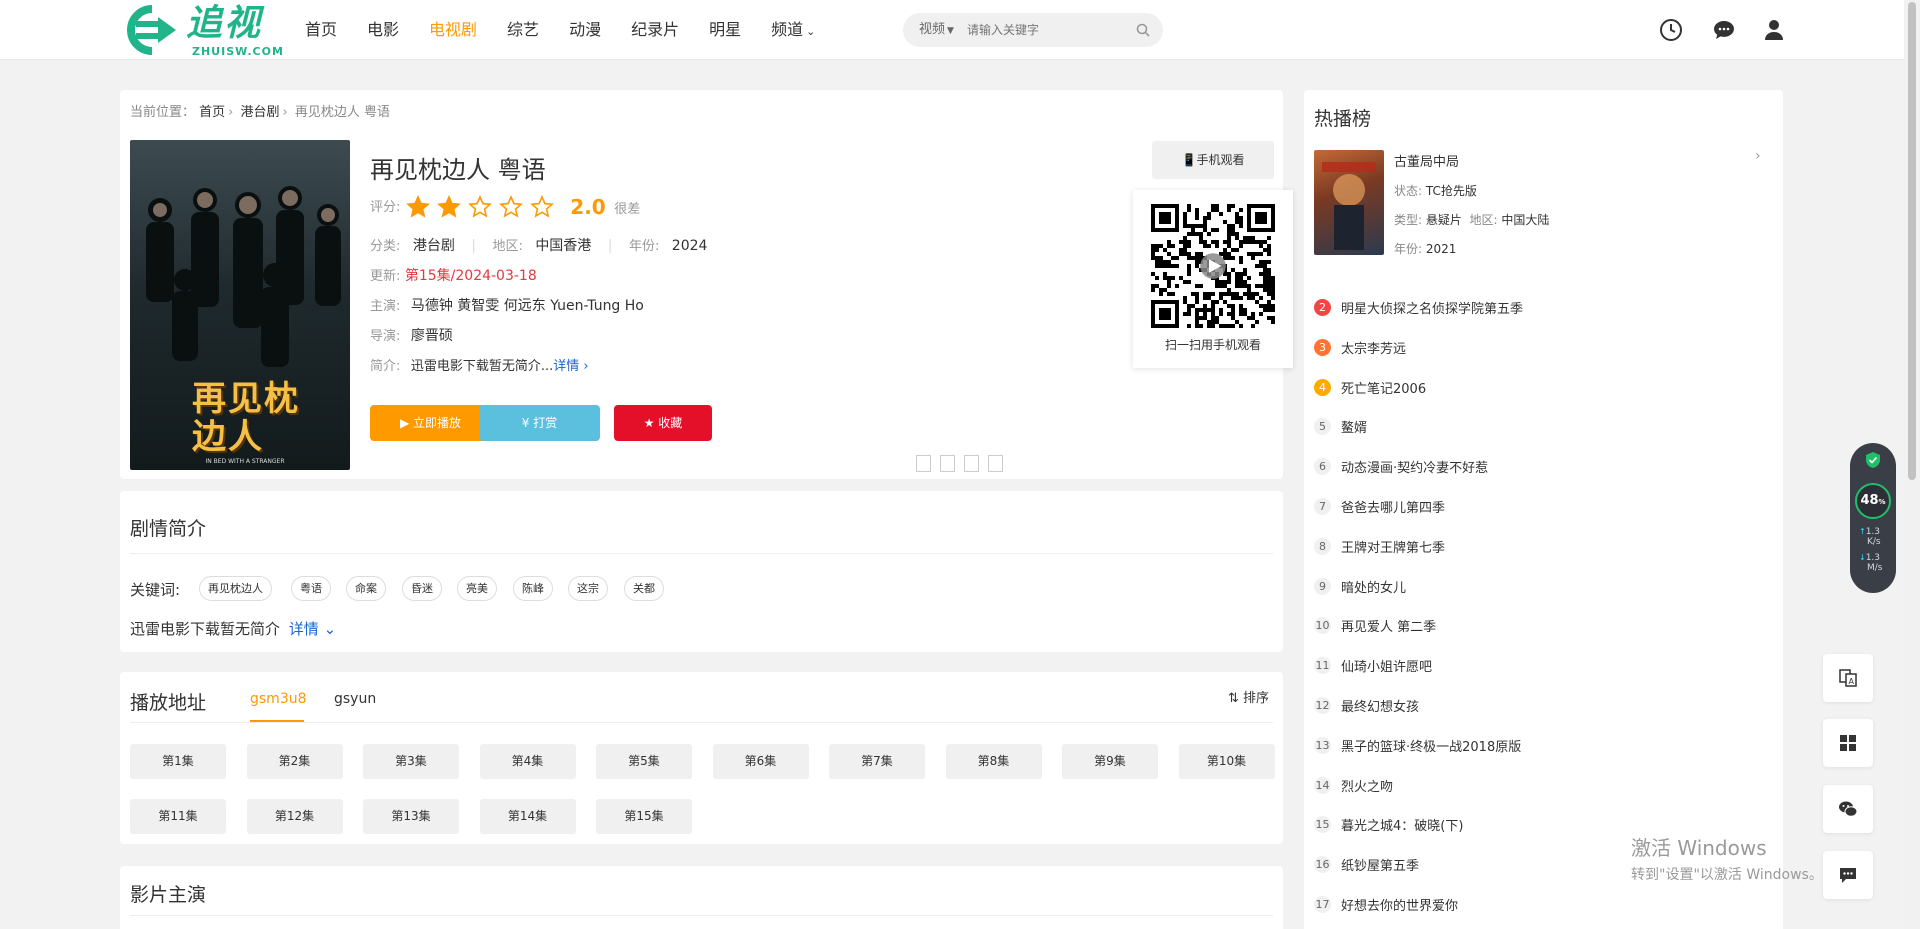  I want to click on keyword-tag: 陈峰, so click(533, 588).